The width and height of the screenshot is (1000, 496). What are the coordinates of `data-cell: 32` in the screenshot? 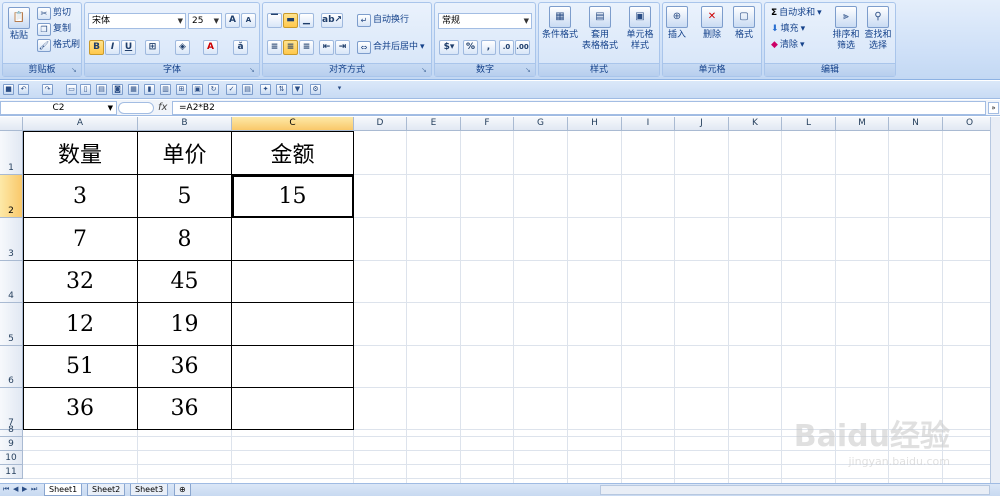 It's located at (80, 282).